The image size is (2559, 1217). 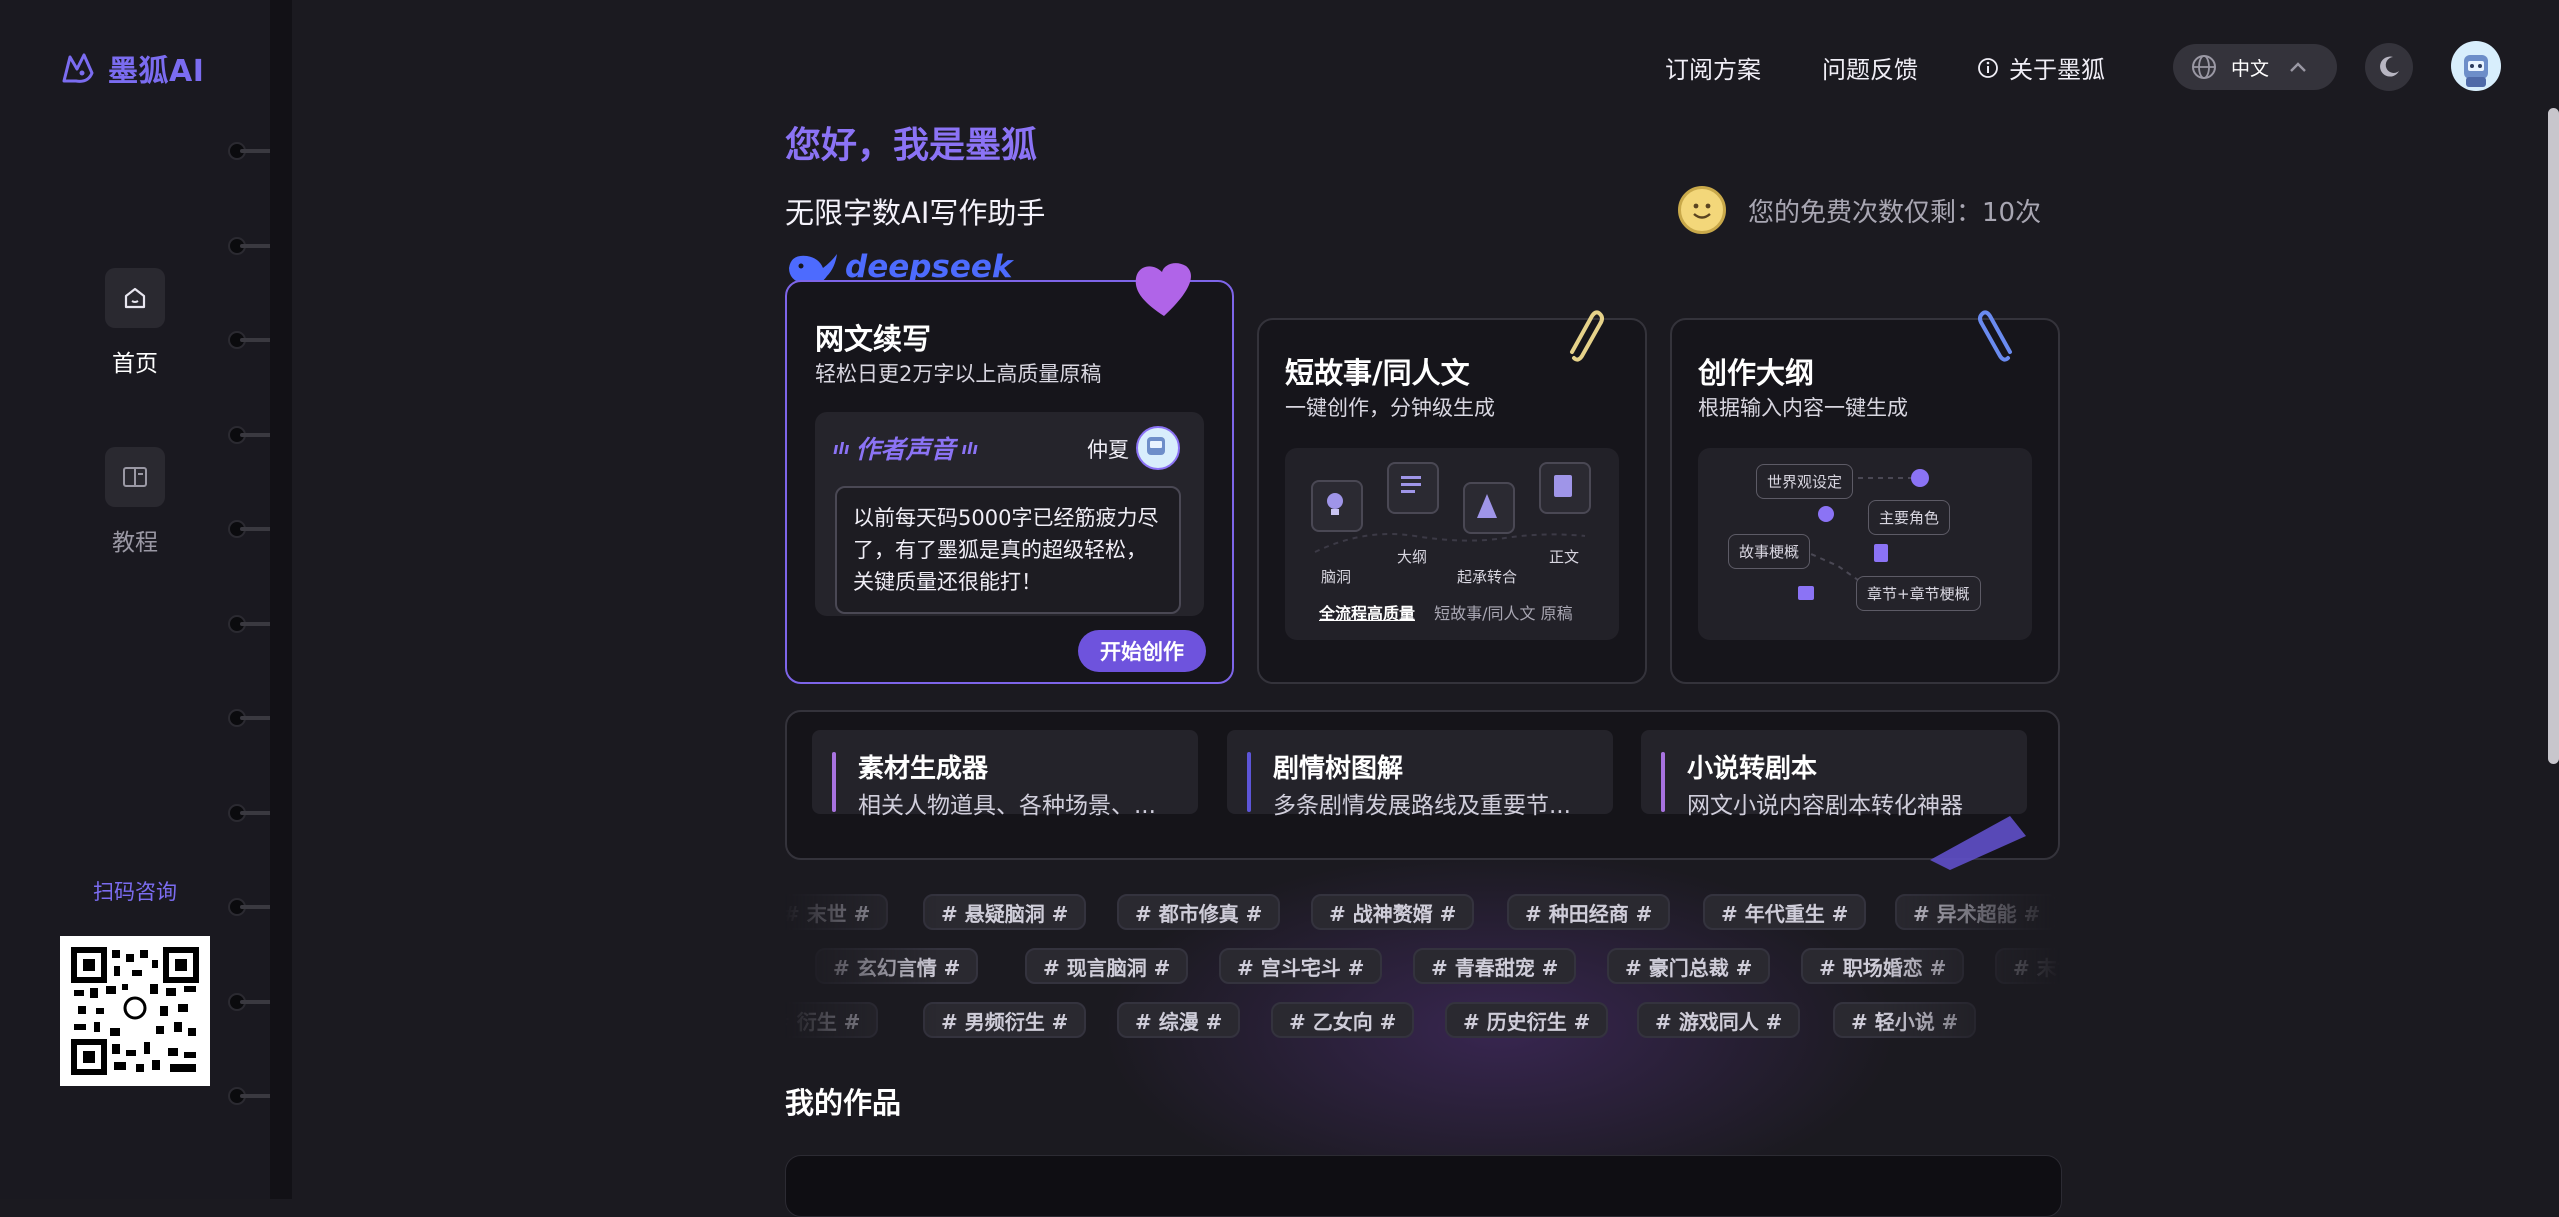 What do you see at coordinates (1565, 488) in the screenshot?
I see `document-icon` at bounding box center [1565, 488].